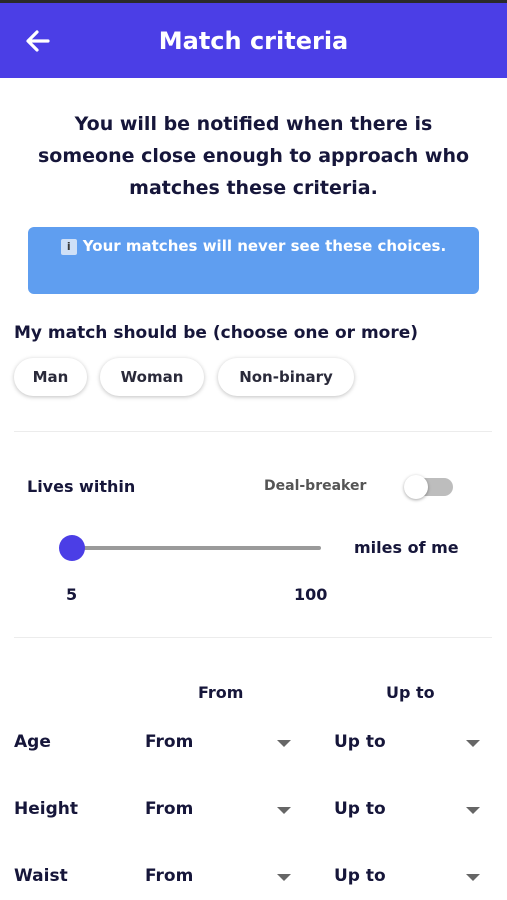  Describe the element at coordinates (72, 548) in the screenshot. I see `distance-slider-thumb` at that location.